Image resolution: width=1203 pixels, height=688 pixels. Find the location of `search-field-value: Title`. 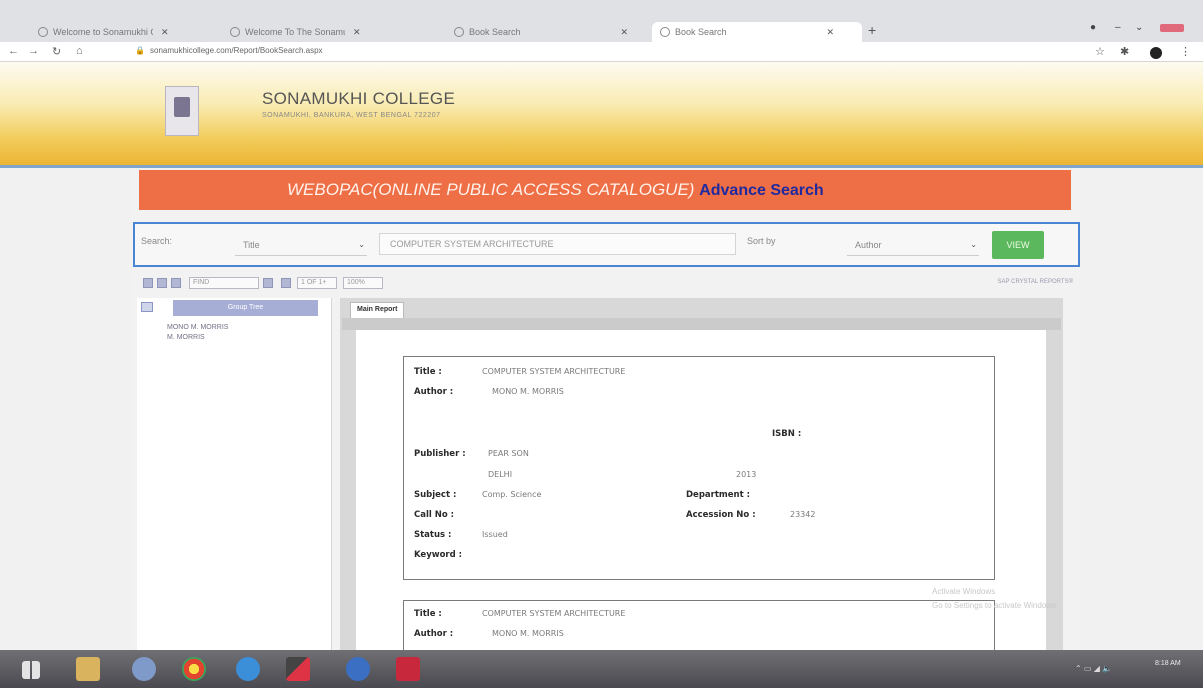

search-field-value: Title is located at coordinates (251, 245).